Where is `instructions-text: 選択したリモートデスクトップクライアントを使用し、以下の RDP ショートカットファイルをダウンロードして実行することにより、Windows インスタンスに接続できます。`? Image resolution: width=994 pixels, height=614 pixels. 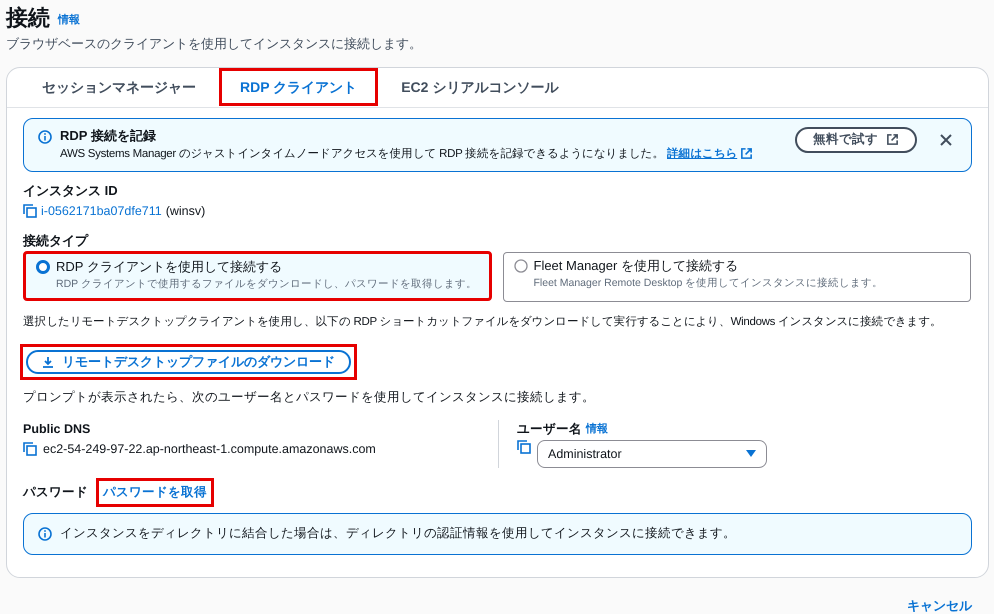 instructions-text: 選択したリモートデスクトップクライアントを使用し、以下の RDP ショートカットファイルをダウンロードして実行することにより、Windows インスタンスに接続できます。 is located at coordinates (483, 322).